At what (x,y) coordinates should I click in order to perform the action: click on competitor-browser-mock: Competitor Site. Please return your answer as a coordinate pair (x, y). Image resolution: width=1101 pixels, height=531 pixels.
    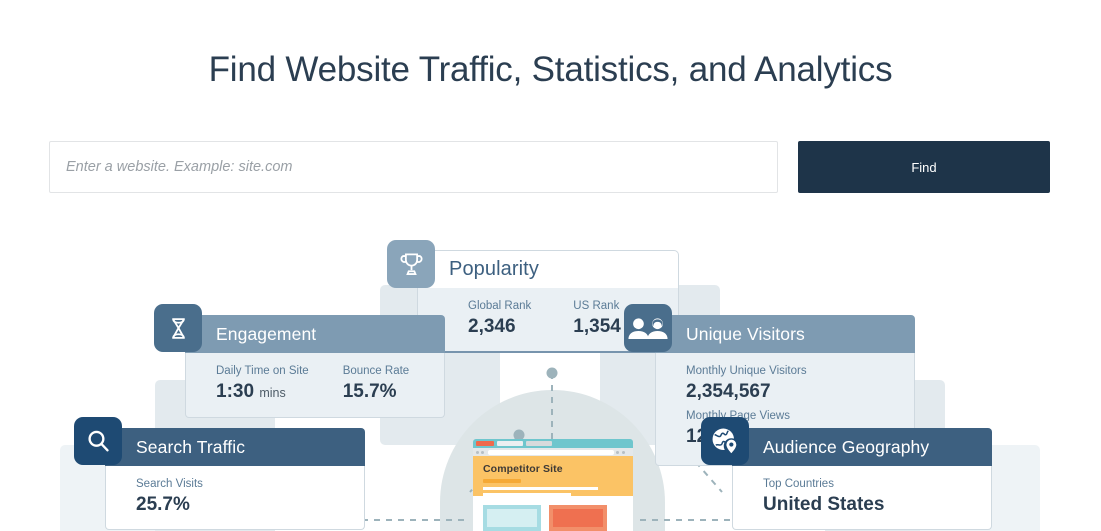
    Looking at the image, I should click on (553, 485).